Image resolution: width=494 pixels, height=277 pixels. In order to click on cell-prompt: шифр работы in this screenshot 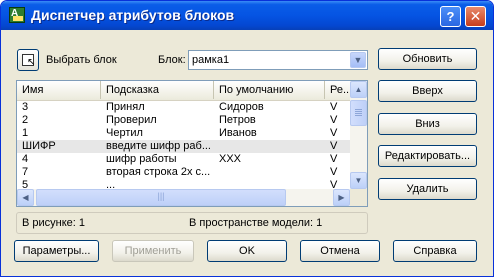, I will do `click(141, 159)`.